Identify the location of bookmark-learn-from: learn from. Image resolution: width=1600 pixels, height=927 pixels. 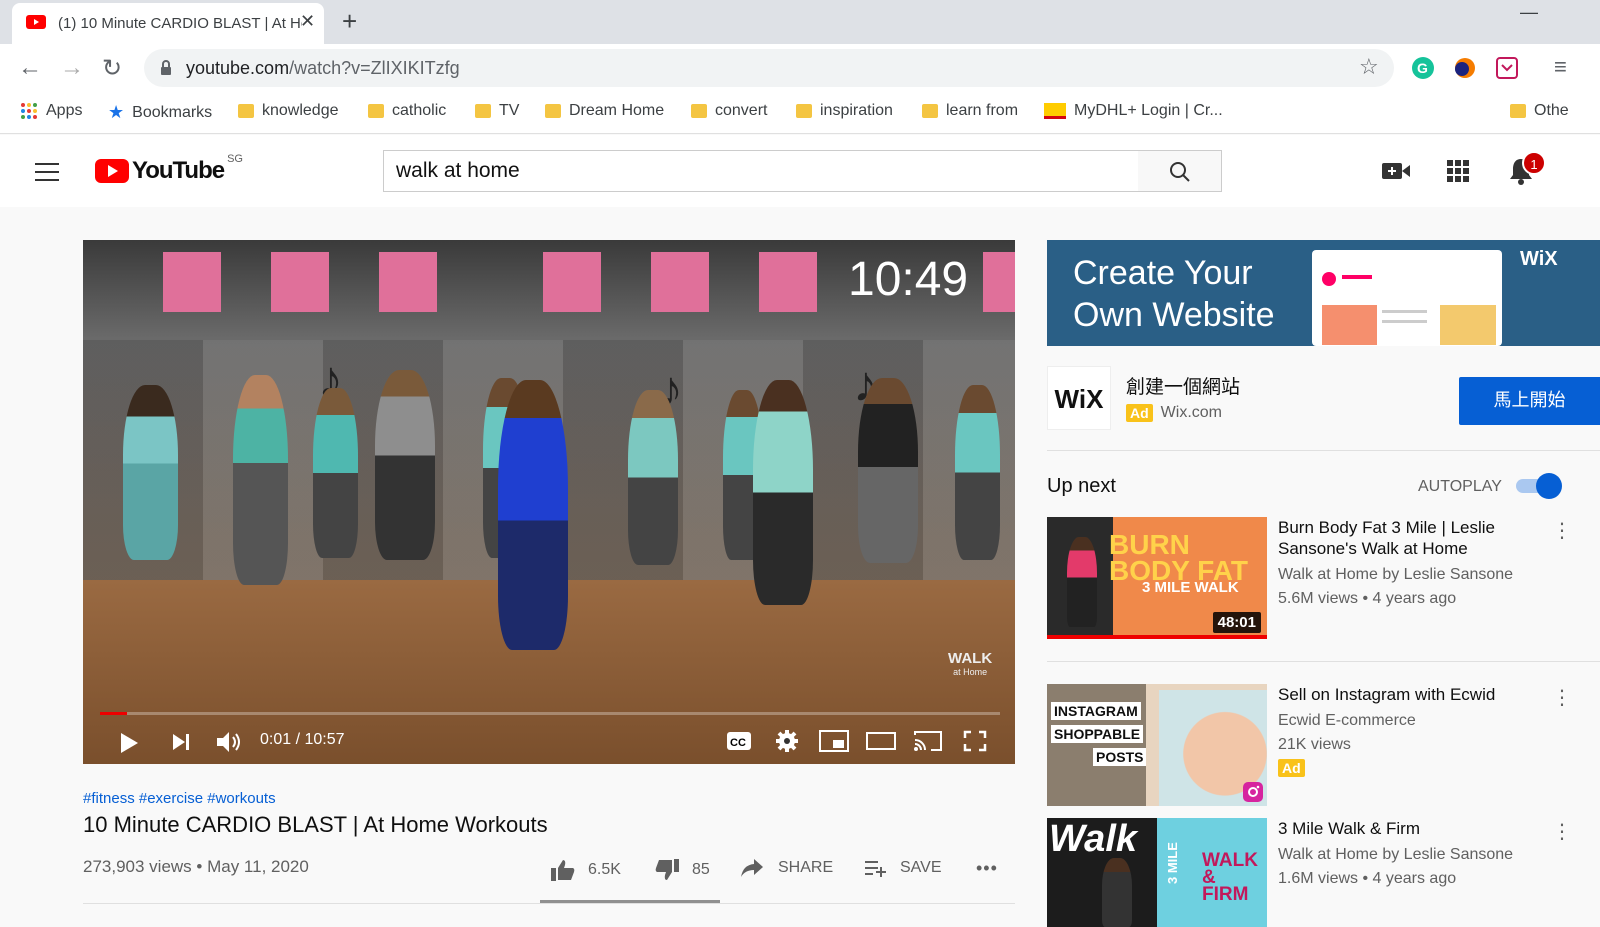
(970, 111).